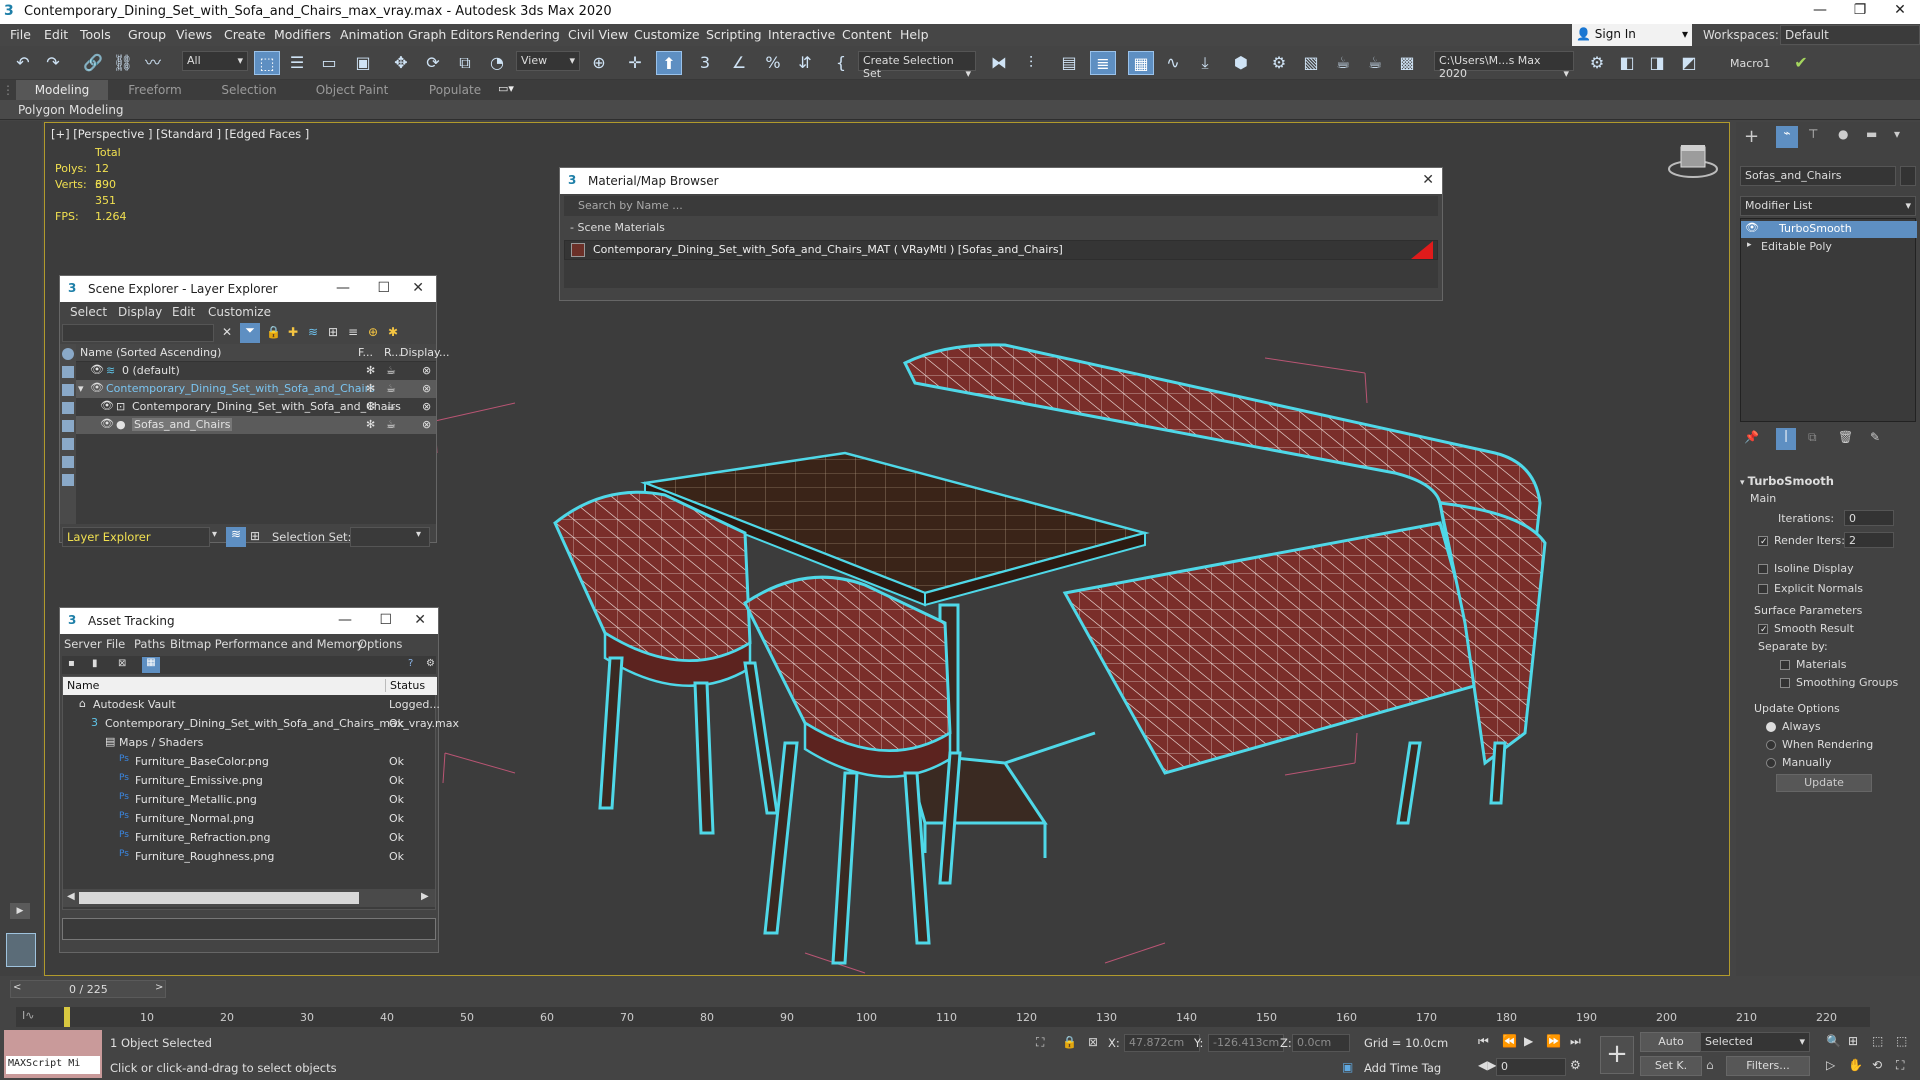 The height and width of the screenshot is (1080, 1920). What do you see at coordinates (249, 929) in the screenshot?
I see `asset-path-field` at bounding box center [249, 929].